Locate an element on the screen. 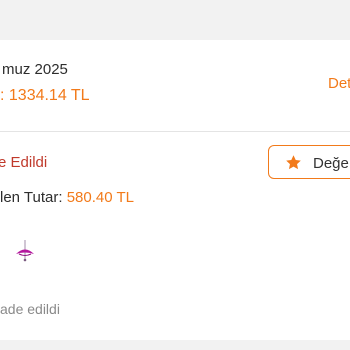 The height and width of the screenshot is (350, 350). review-button-label: Değe is located at coordinates (331, 163).